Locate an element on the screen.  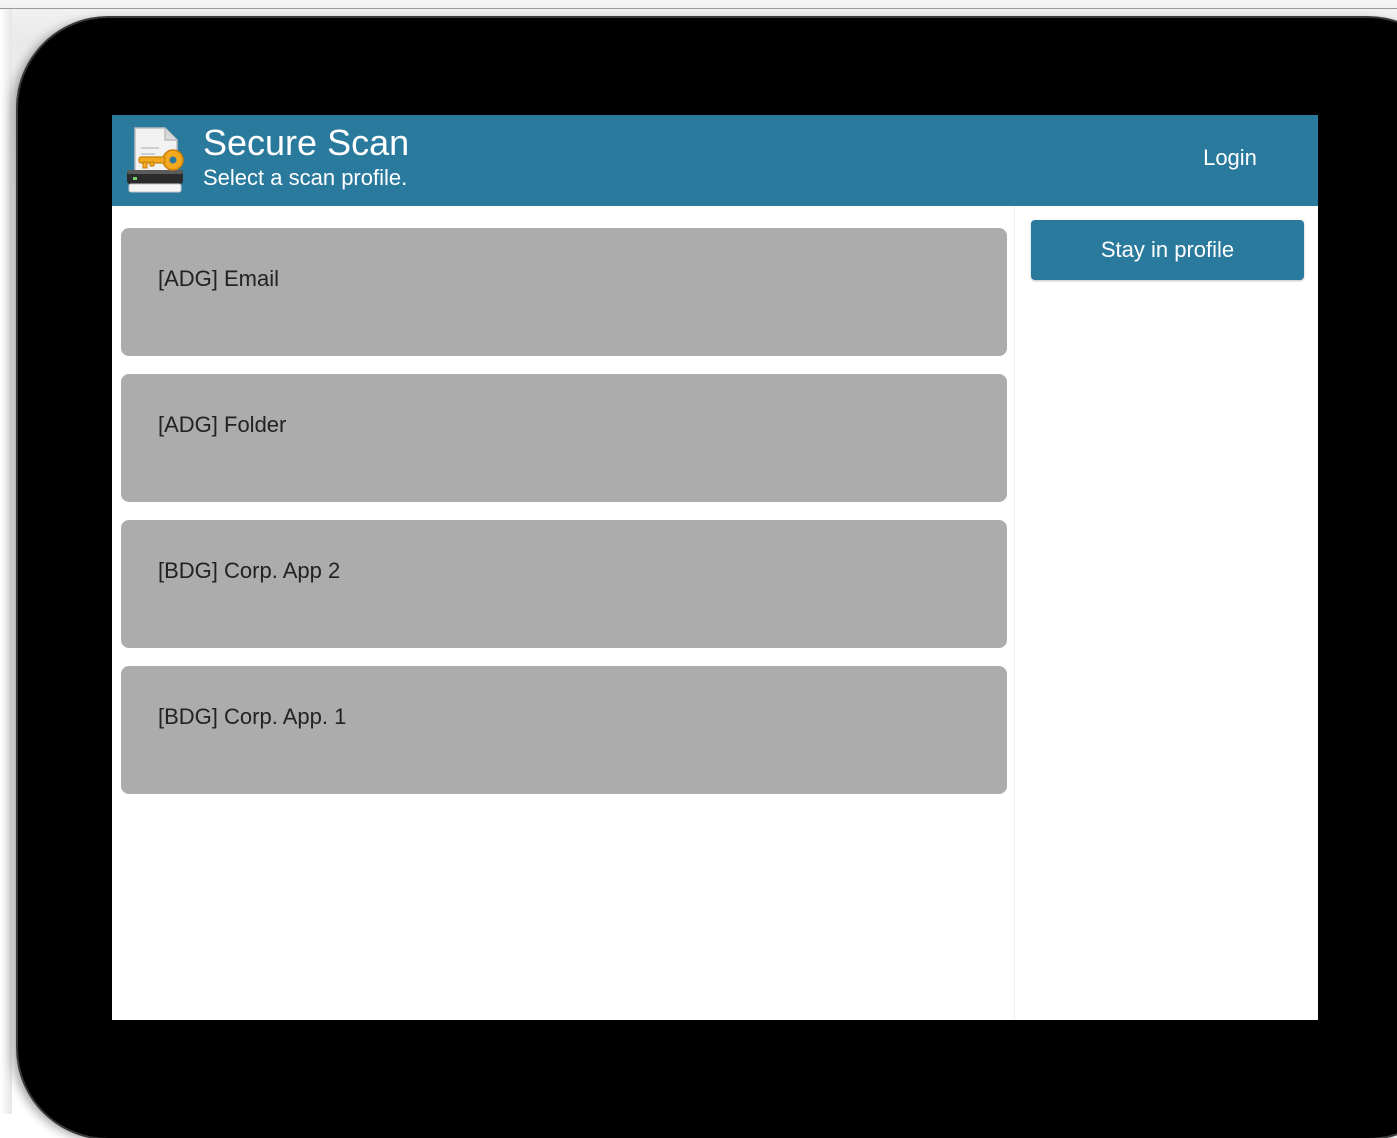
scan-profile-label: [BDG] Corp. App 2 is located at coordinates (249, 570).